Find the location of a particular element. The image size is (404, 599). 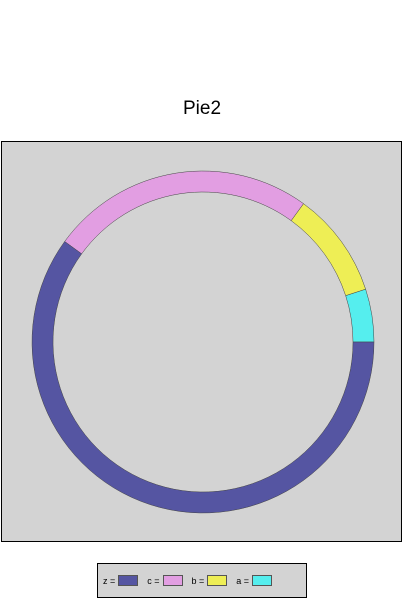

pie-slice-b is located at coordinates (328, 249).